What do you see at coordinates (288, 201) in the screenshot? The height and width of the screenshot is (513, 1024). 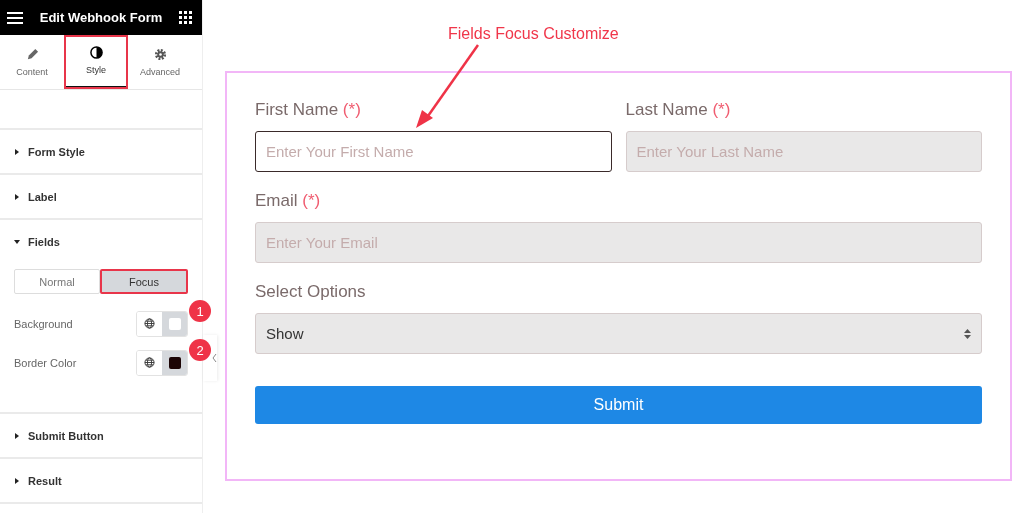 I see `field-label: Email (*)` at bounding box center [288, 201].